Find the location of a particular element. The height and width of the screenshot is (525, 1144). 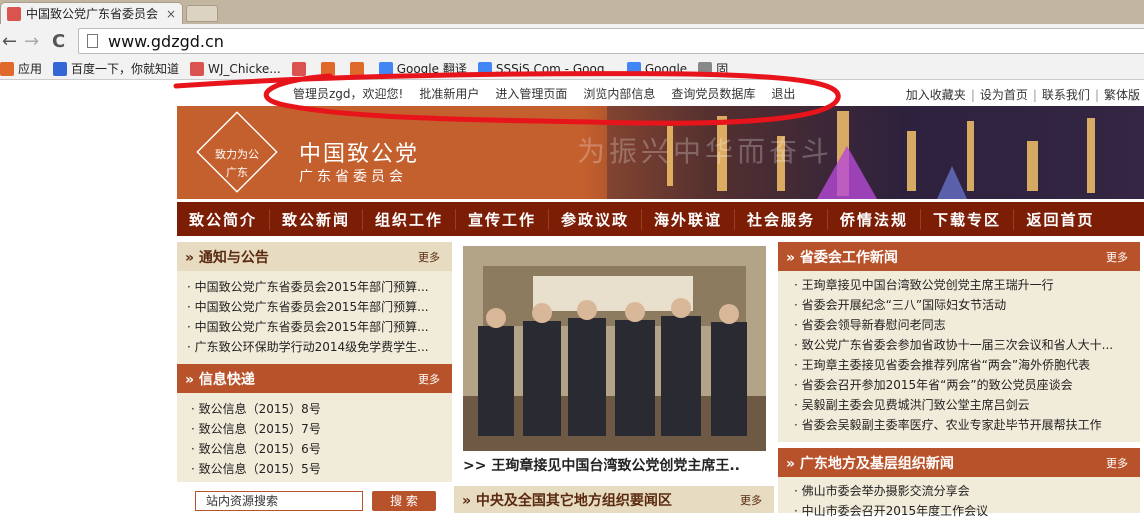

bookmark-item: 固 is located at coordinates (713, 68).